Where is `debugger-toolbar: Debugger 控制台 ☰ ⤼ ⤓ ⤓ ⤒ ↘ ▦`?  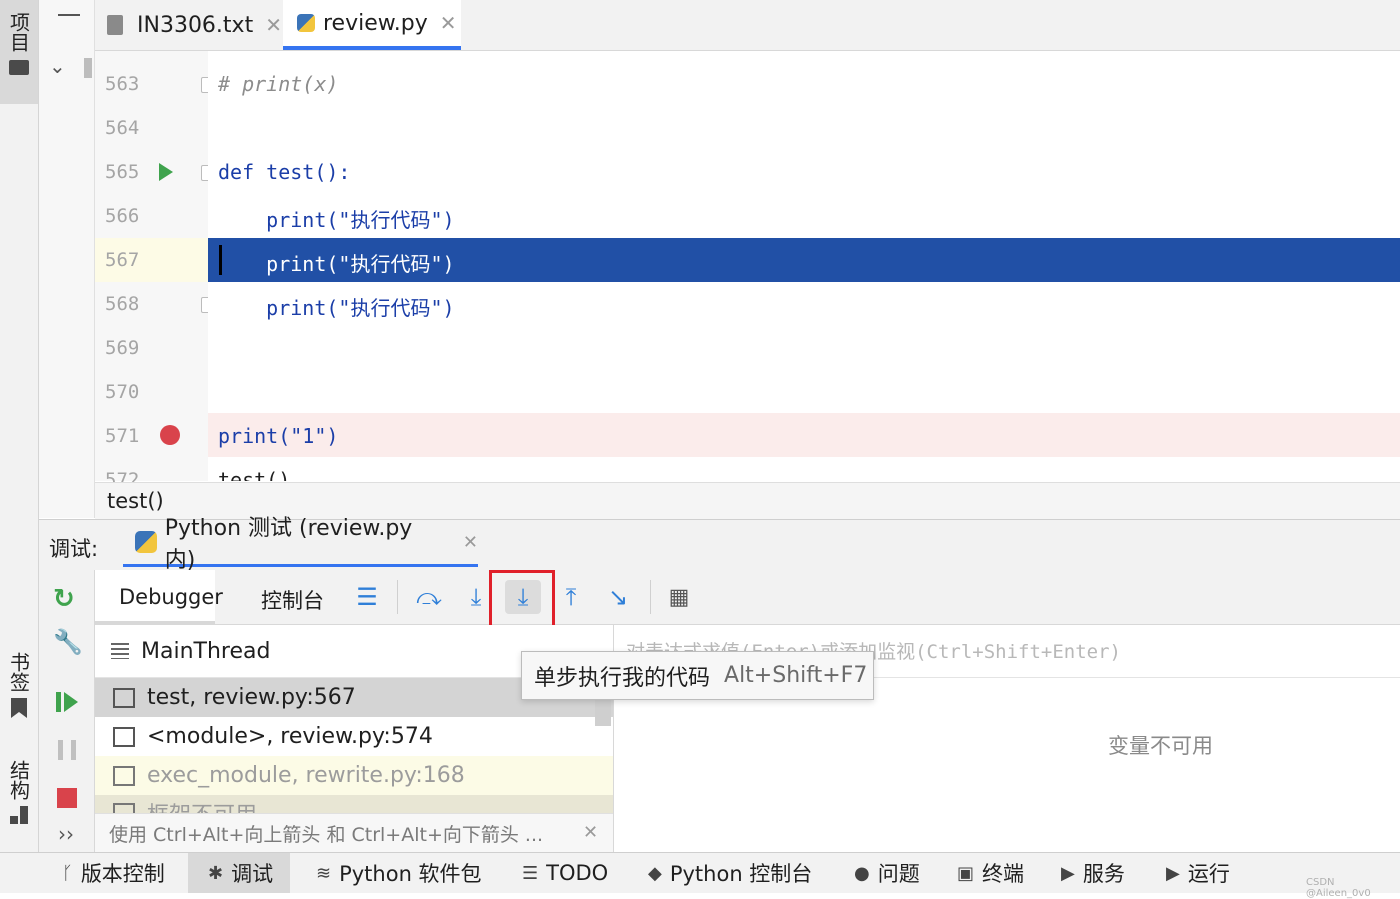 debugger-toolbar: Debugger 控制台 ☰ ⤼ ⤓ ⤓ ⤒ ↘ ▦ is located at coordinates (747, 597).